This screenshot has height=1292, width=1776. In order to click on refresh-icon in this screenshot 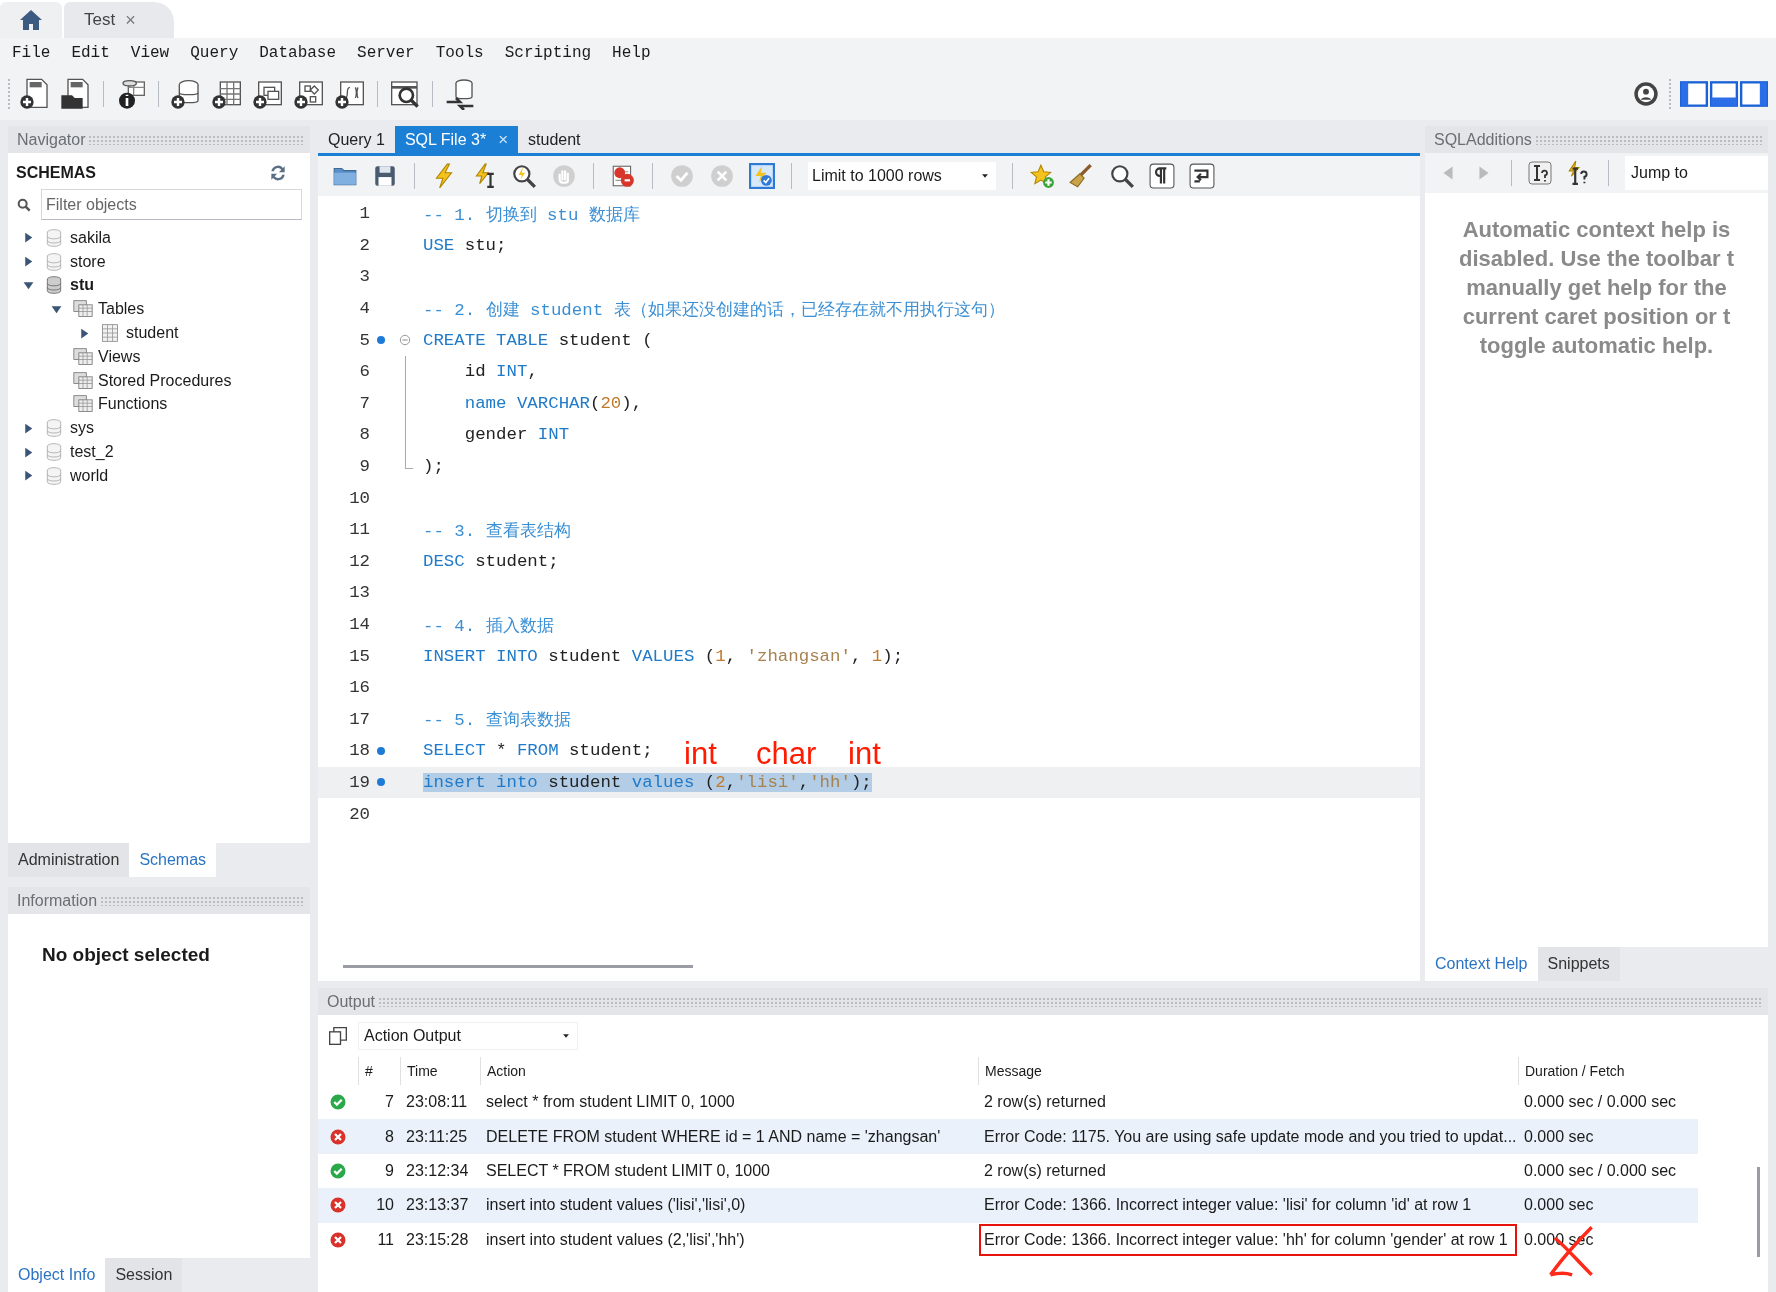, I will do `click(278, 173)`.